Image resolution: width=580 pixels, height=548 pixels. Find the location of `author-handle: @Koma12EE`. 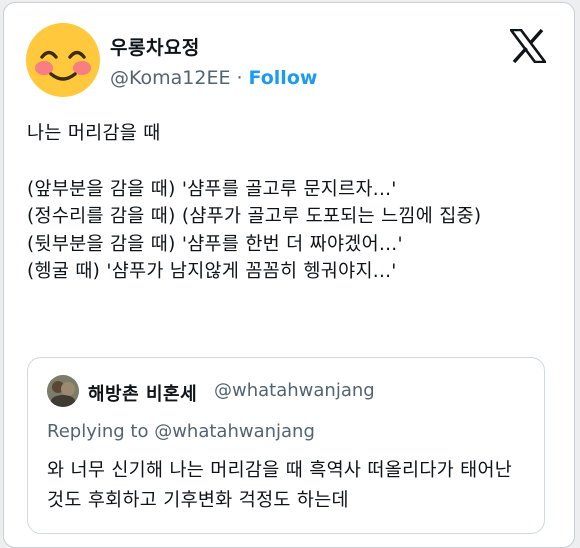

author-handle: @Koma12EE is located at coordinates (170, 78).